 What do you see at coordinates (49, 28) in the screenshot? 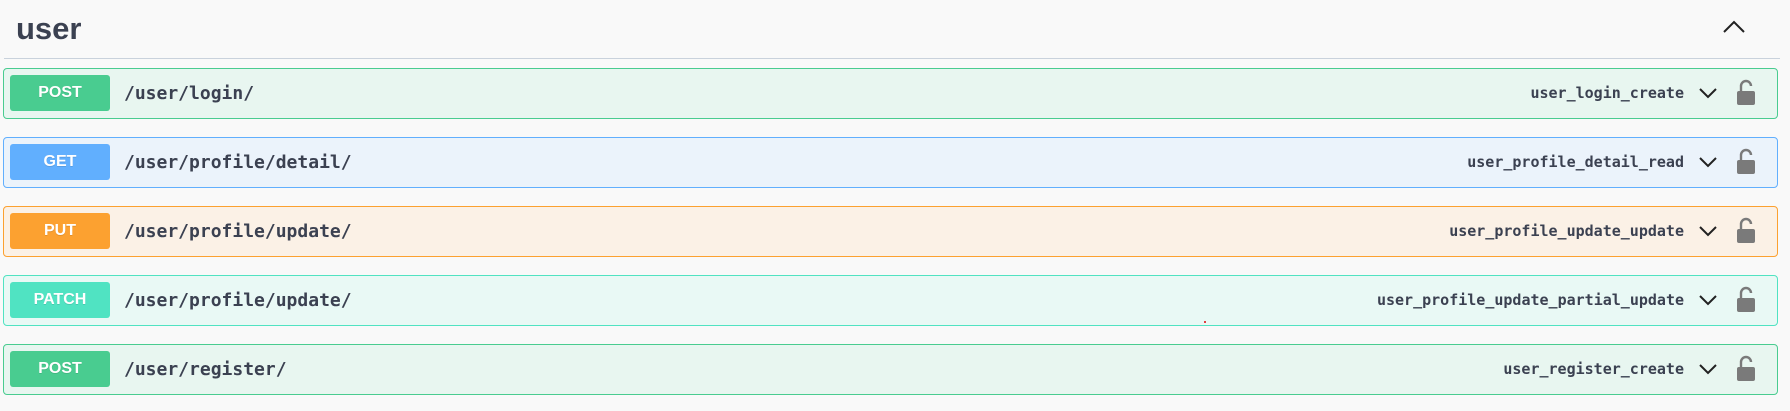
I see `tag-title: user` at bounding box center [49, 28].